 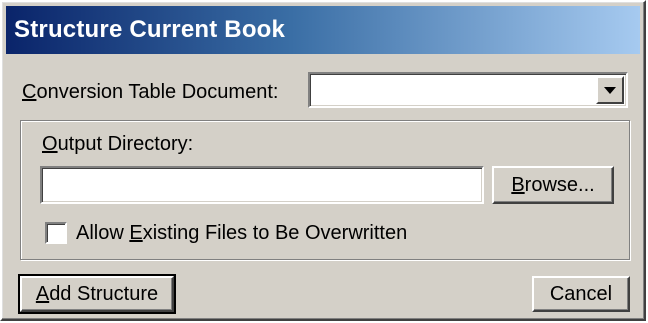 I want to click on allow-overwrite-label-before: Allow, so click(x=103, y=233).